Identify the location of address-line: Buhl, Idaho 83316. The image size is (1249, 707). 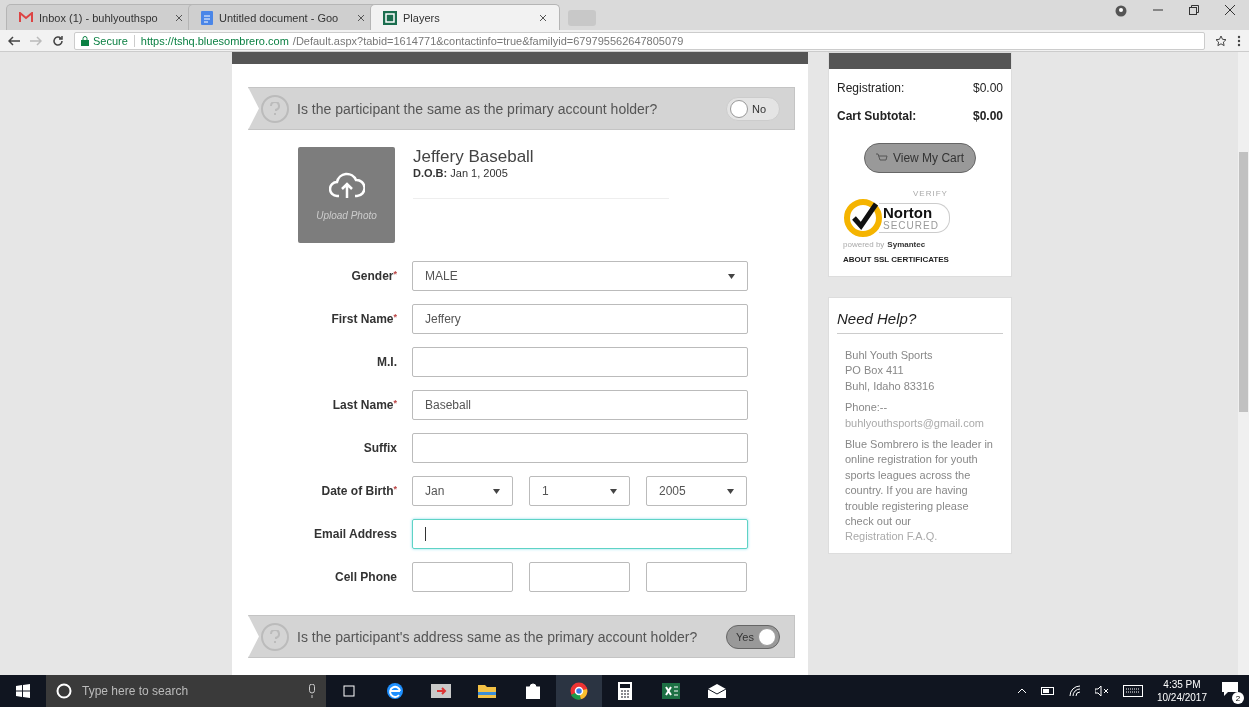
(890, 386).